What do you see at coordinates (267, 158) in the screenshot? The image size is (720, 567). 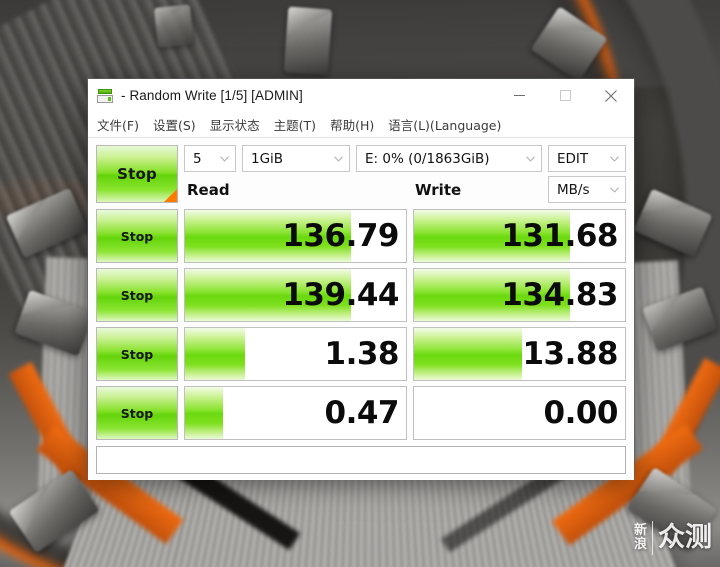 I see `test-size-value: 1GiB` at bounding box center [267, 158].